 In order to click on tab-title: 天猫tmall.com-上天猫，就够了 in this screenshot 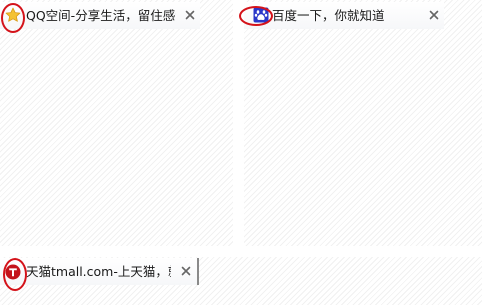, I will do `click(98, 271)`.